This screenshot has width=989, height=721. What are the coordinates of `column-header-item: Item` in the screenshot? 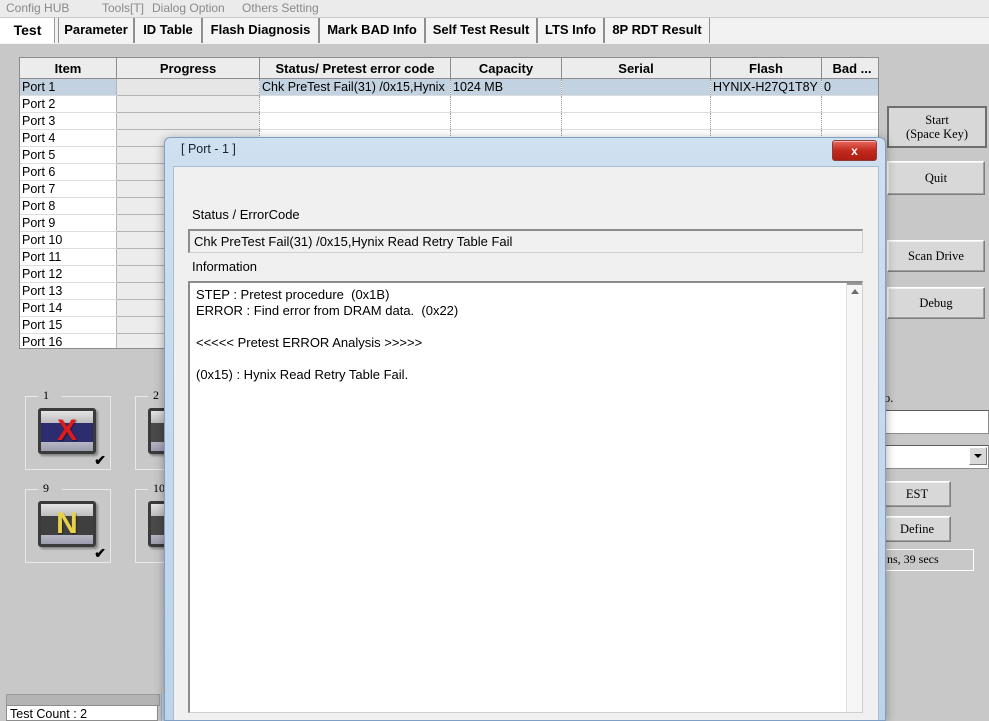 It's located at (68, 68).